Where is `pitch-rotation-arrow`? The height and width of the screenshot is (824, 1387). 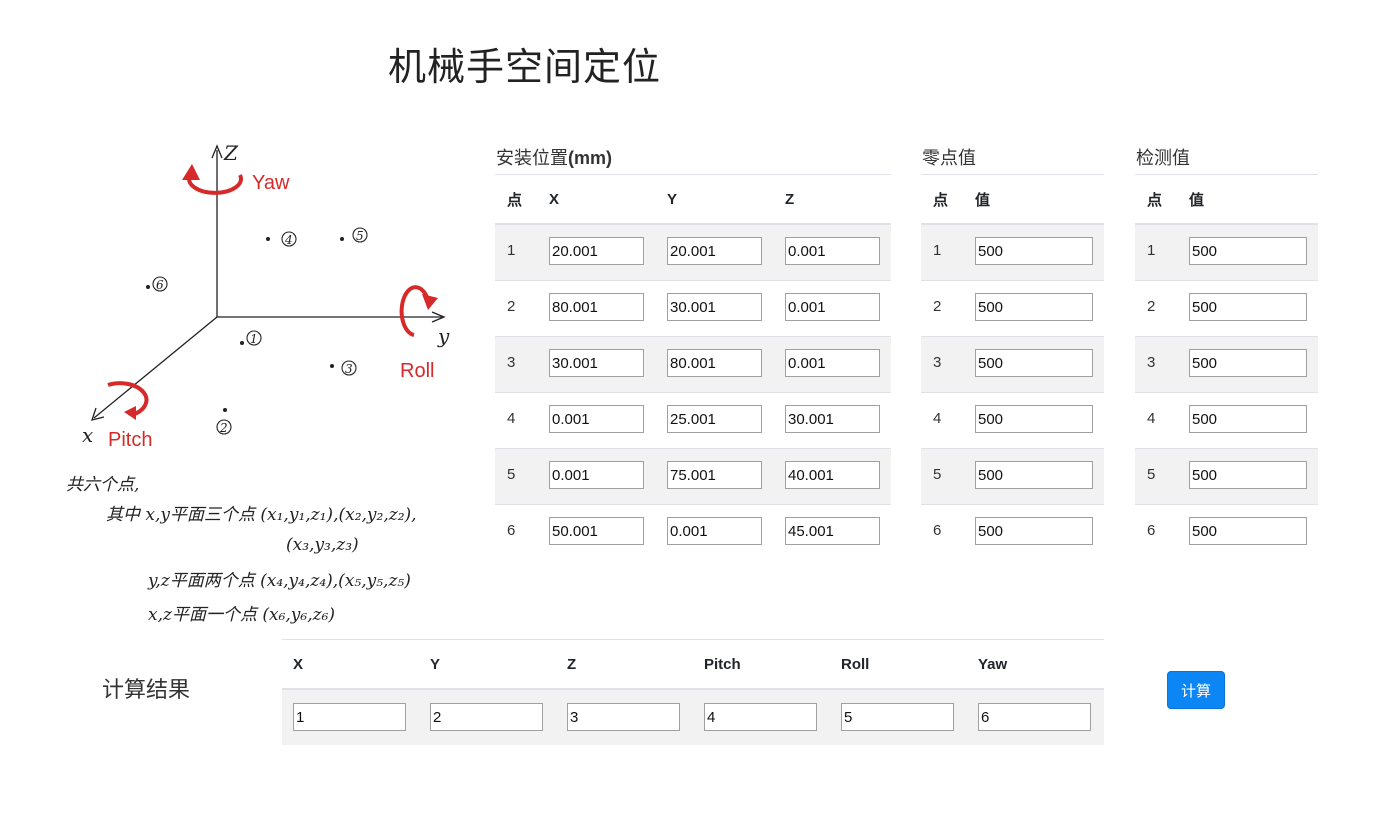 pitch-rotation-arrow is located at coordinates (128, 399).